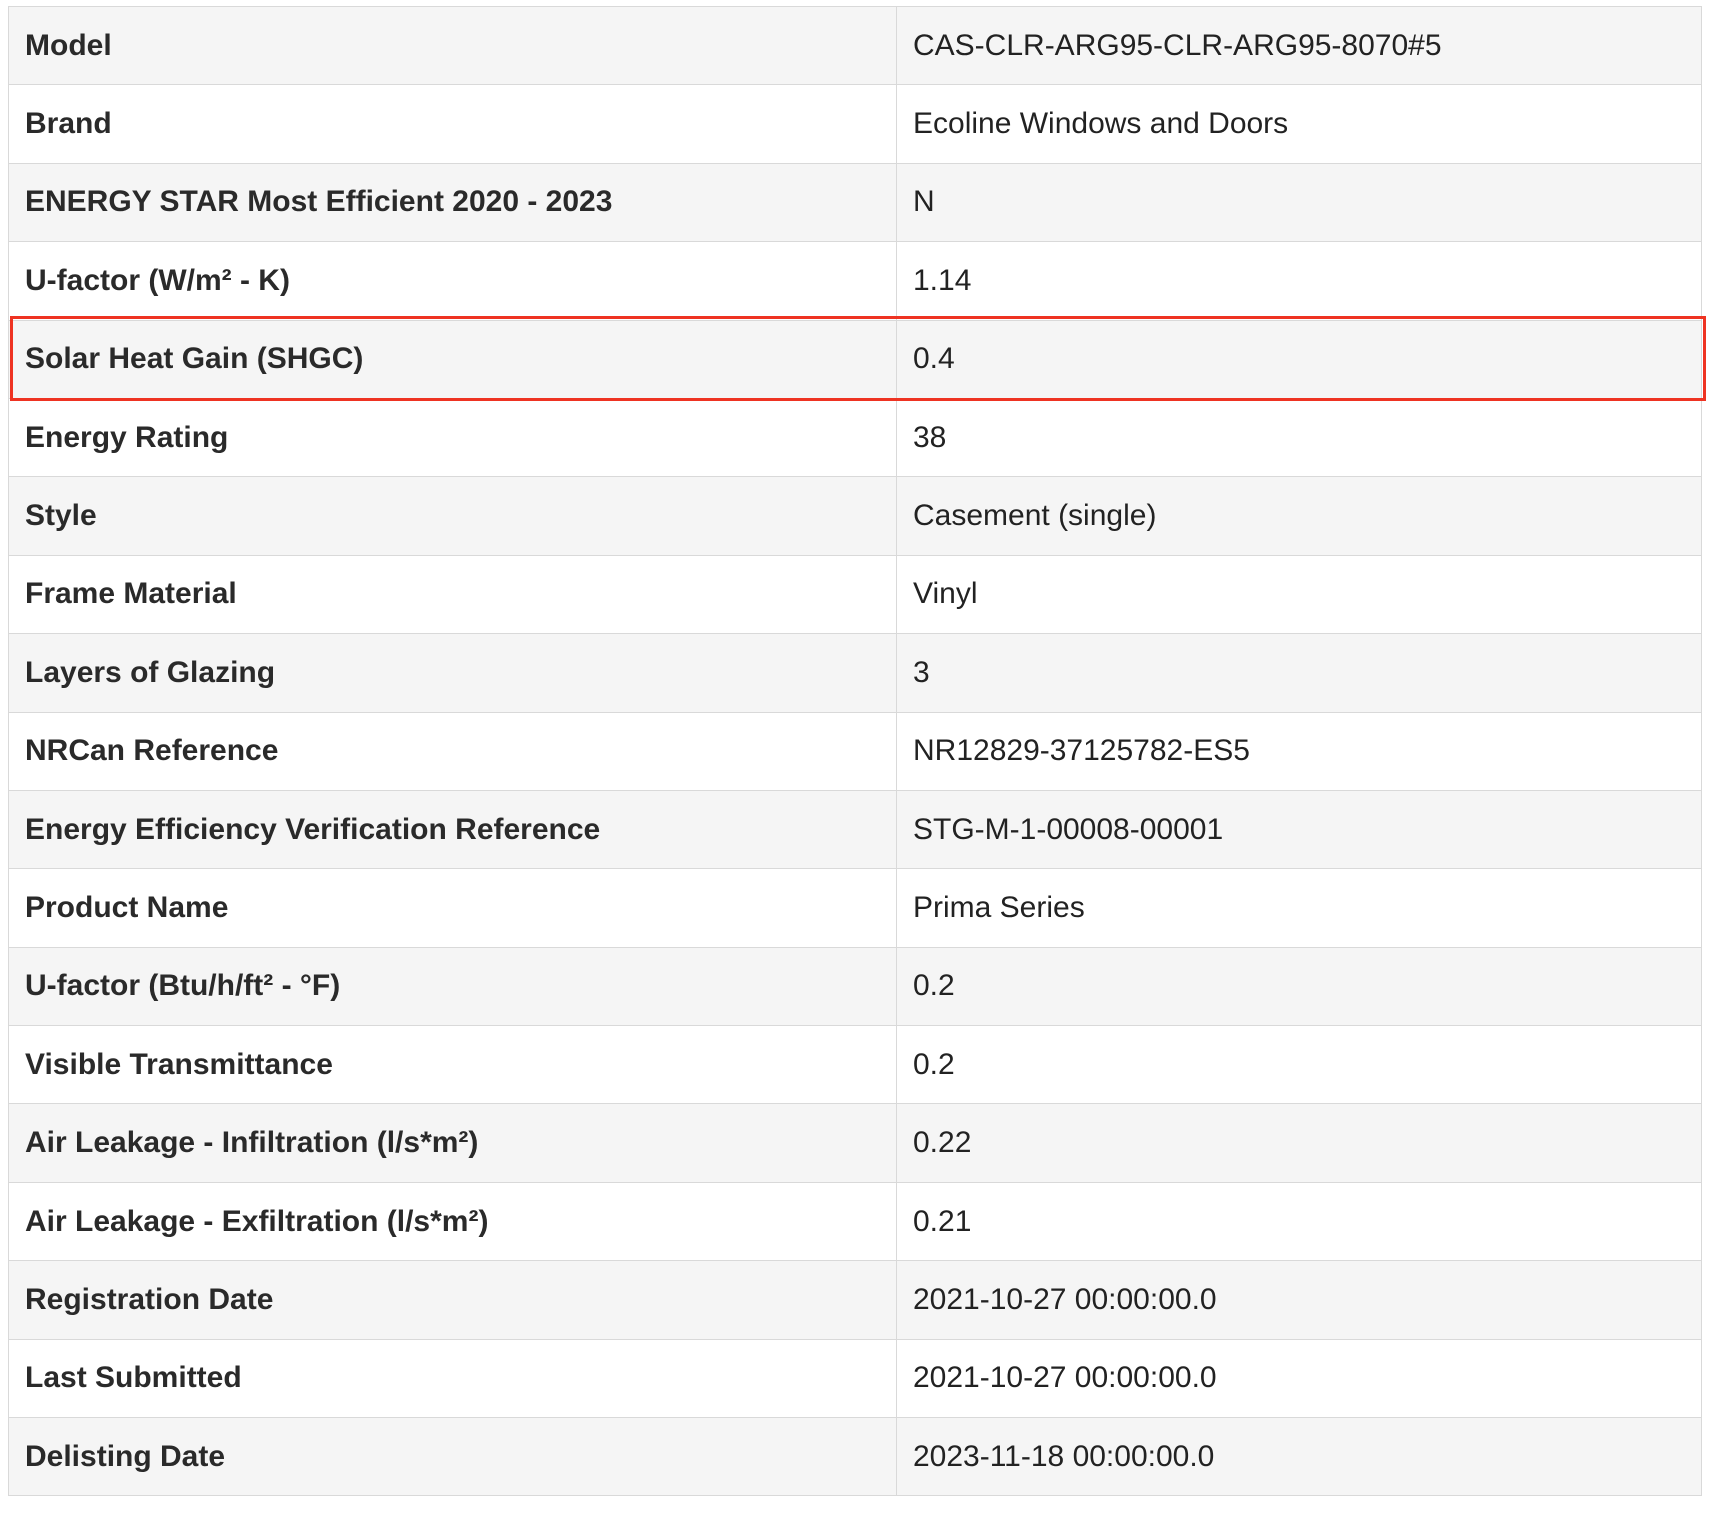  What do you see at coordinates (1299, 202) in the screenshot?
I see `row-value: N` at bounding box center [1299, 202].